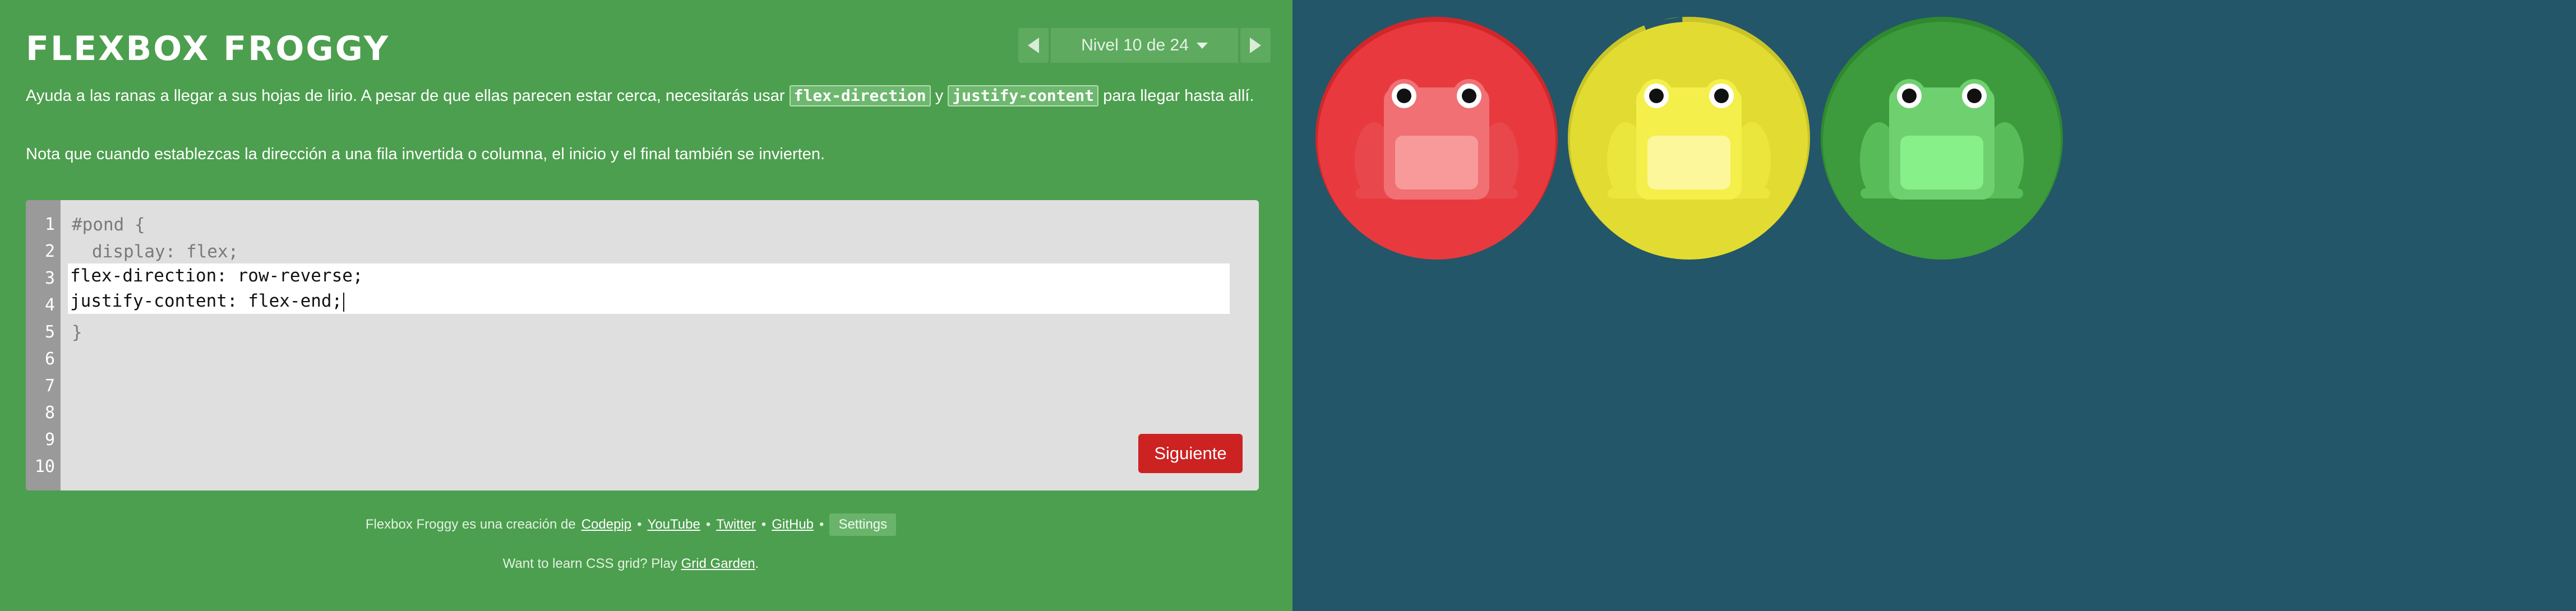  What do you see at coordinates (207, 301) in the screenshot?
I see `code-input-line-2-text: justify-content: flex-end;` at bounding box center [207, 301].